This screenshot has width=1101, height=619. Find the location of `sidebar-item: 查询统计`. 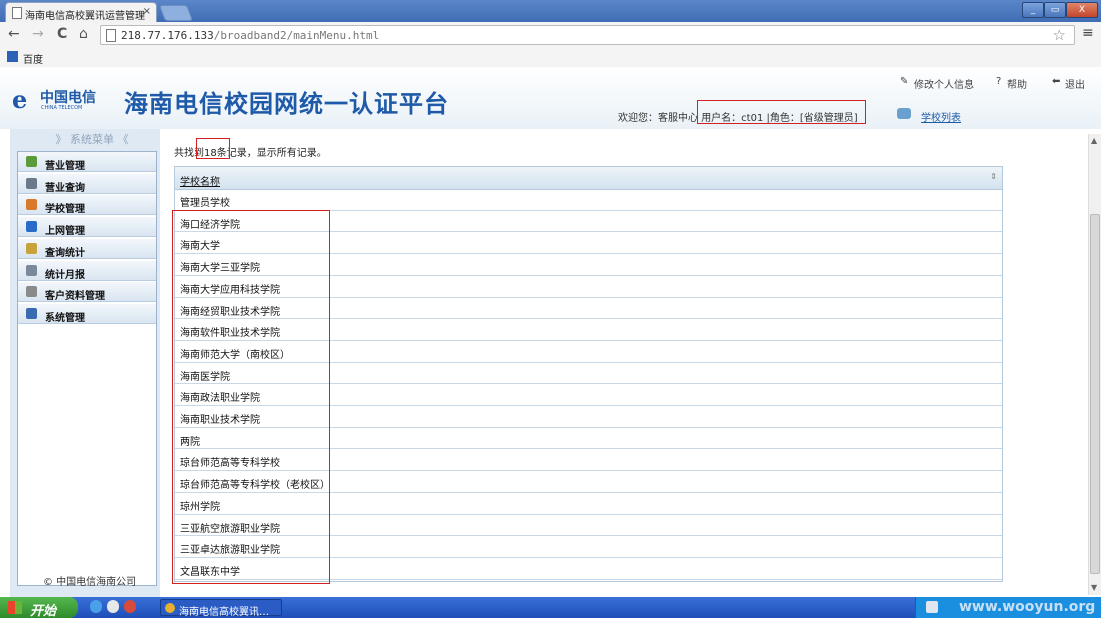

sidebar-item: 查询统计 is located at coordinates (87, 248).